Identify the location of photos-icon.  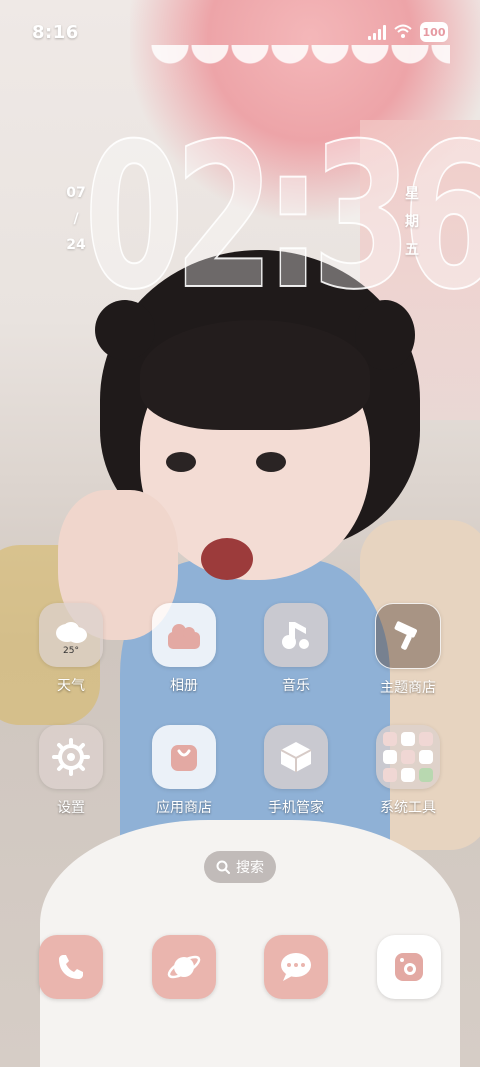
(184, 635).